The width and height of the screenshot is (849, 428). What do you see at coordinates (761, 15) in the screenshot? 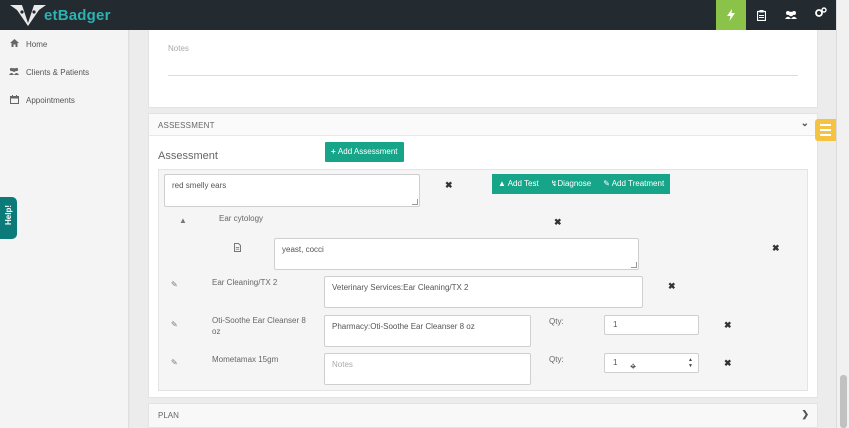
I see `clipboard-icon` at bounding box center [761, 15].